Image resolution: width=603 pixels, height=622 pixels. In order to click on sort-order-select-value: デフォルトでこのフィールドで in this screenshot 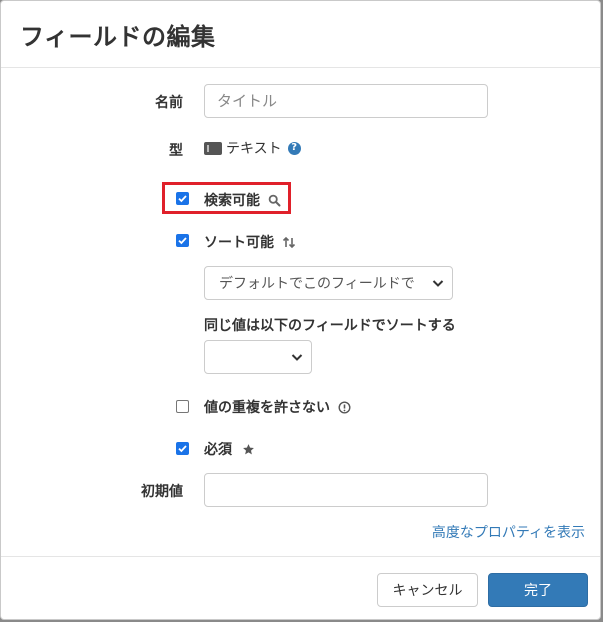, I will do `click(317, 284)`.